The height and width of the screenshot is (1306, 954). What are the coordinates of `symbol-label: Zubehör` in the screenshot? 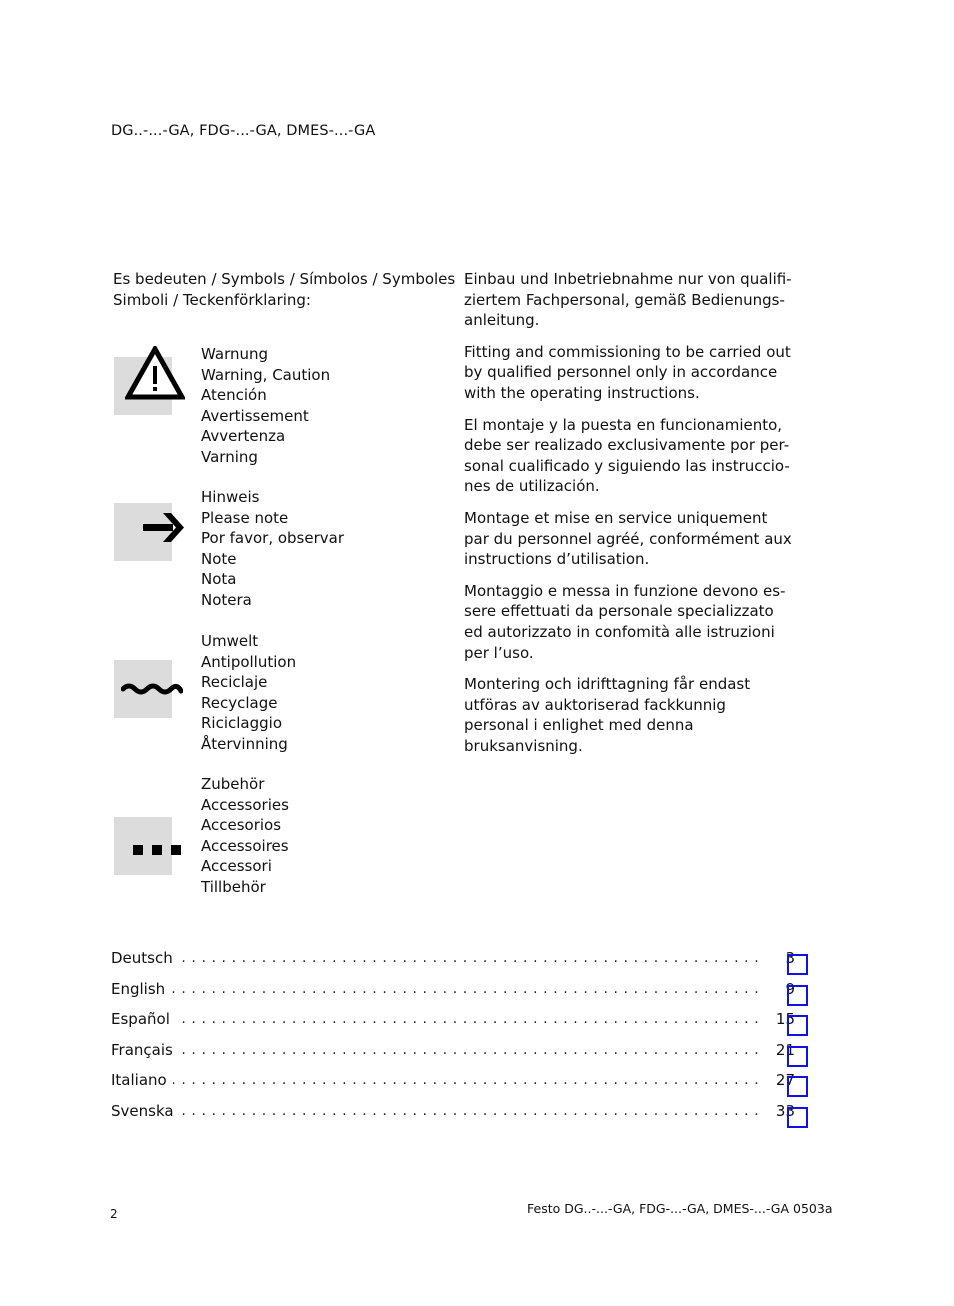 It's located at (233, 784).